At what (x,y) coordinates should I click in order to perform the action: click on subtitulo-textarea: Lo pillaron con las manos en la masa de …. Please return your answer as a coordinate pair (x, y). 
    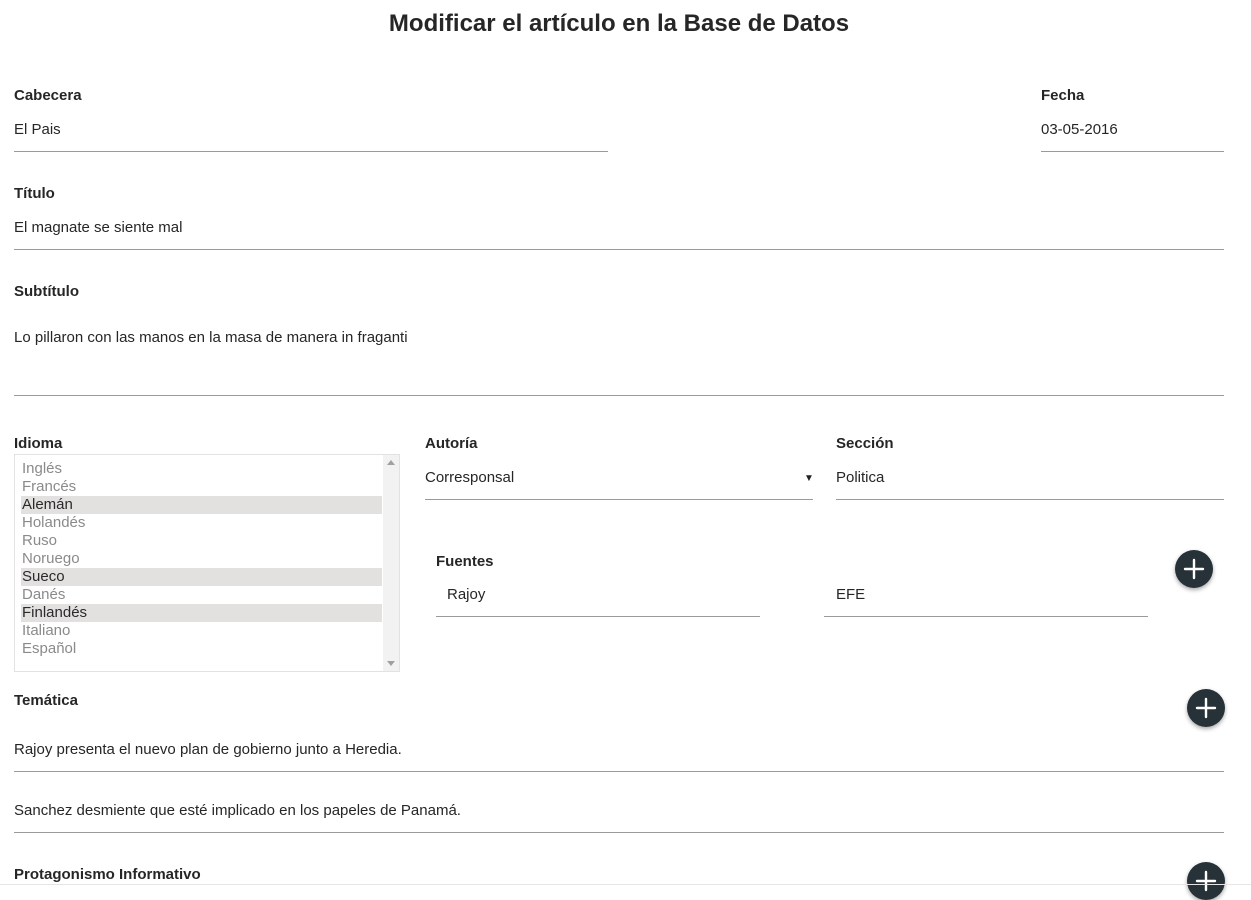
    Looking at the image, I should click on (211, 337).